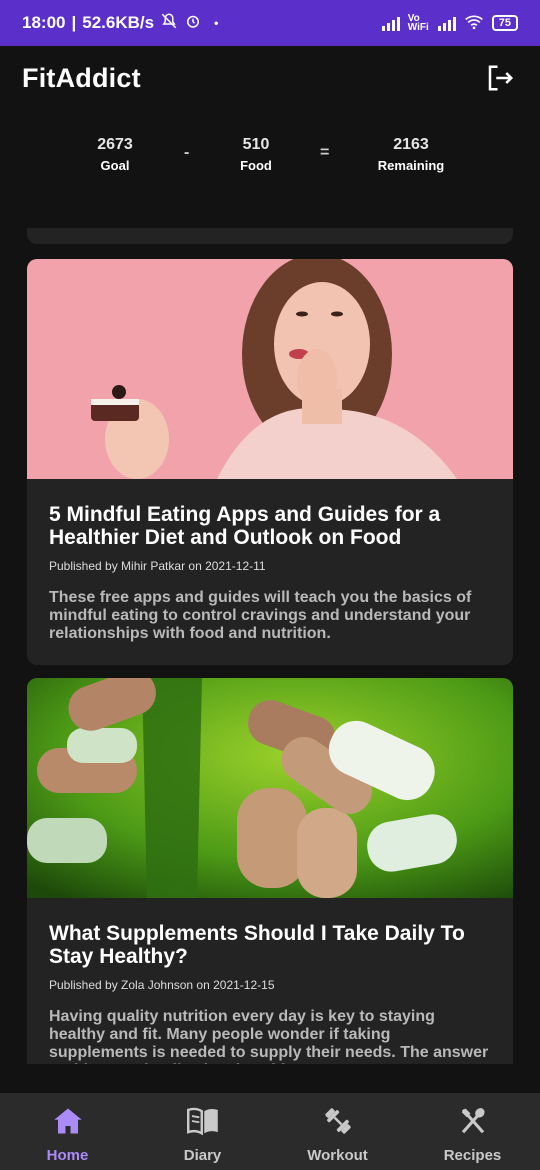 Image resolution: width=540 pixels, height=1170 pixels. I want to click on logout-button, so click(500, 78).